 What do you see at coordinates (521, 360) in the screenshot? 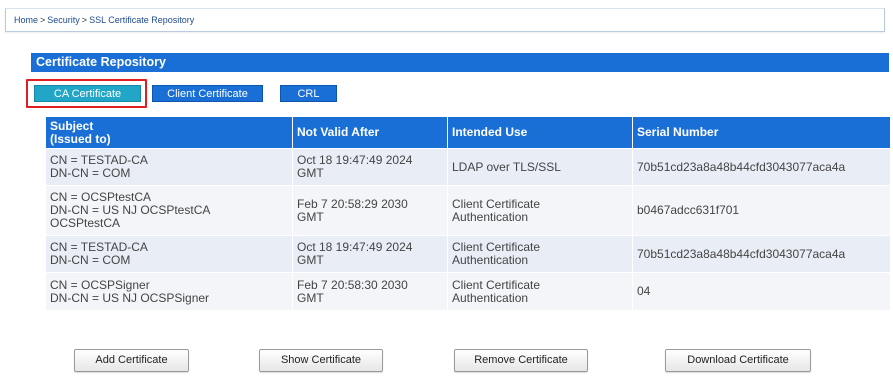
I see `remove-certificate-button: Remove Certificate` at bounding box center [521, 360].